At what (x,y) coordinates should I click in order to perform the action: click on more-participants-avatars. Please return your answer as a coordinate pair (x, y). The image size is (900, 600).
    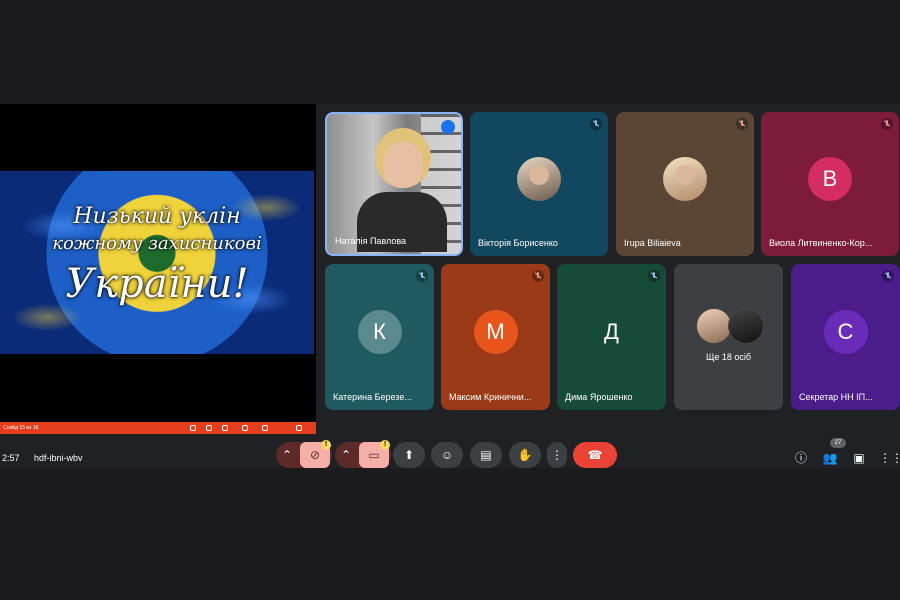
    Looking at the image, I should click on (731, 326).